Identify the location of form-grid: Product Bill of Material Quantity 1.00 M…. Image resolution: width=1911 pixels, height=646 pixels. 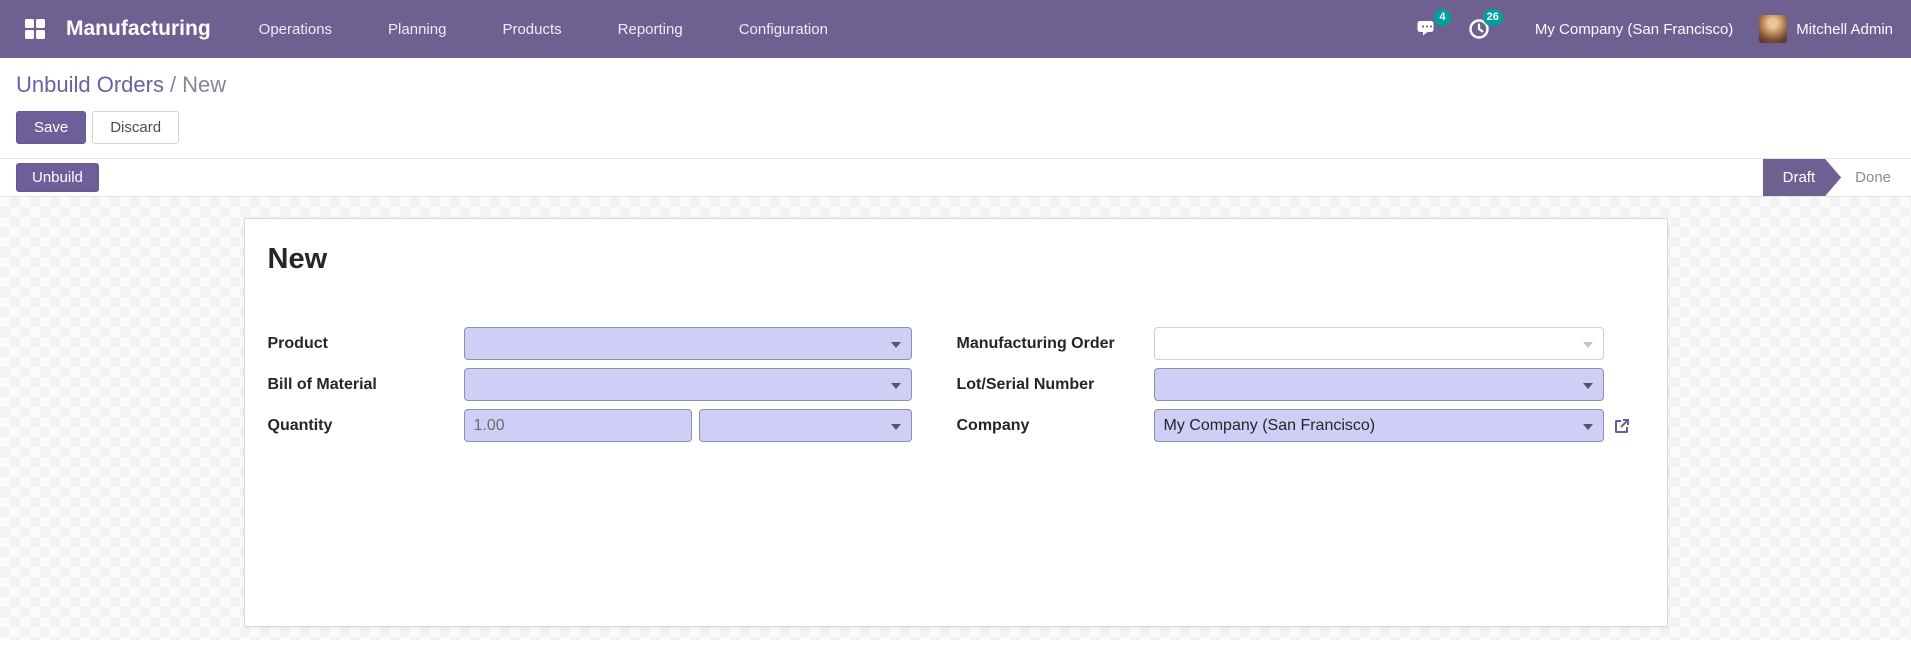
(967, 388).